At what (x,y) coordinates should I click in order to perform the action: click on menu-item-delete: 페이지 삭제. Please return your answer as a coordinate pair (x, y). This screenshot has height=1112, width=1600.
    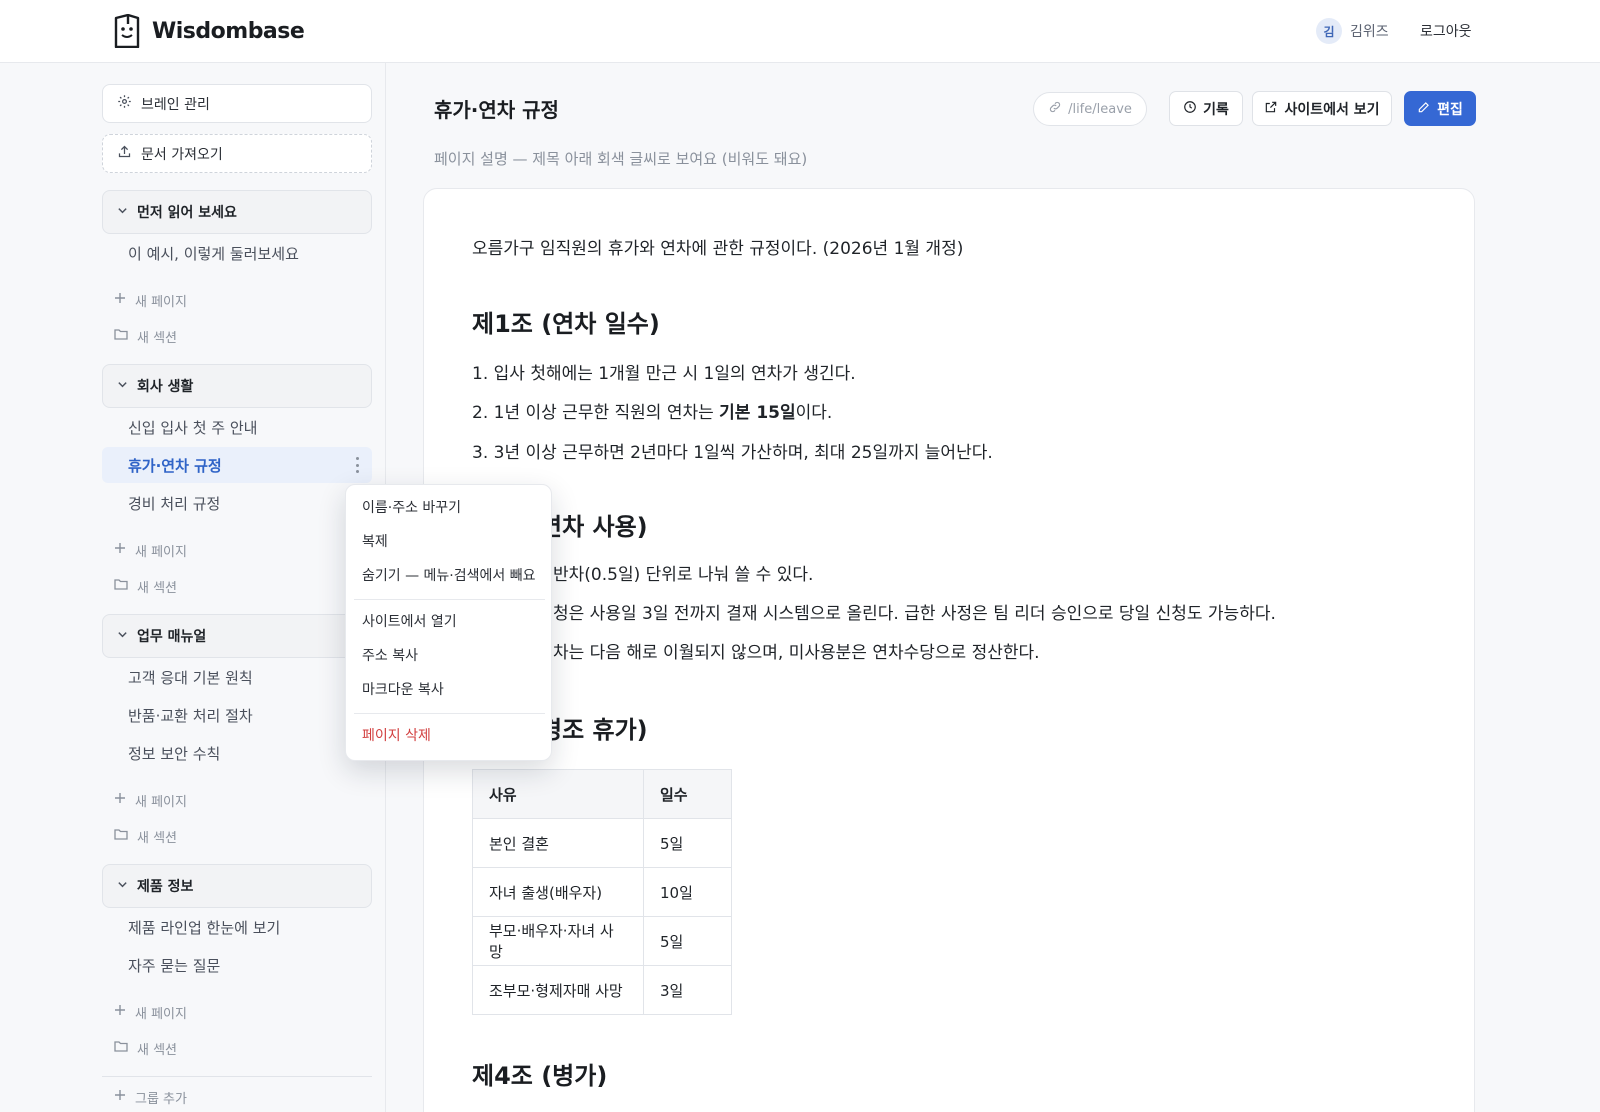
    Looking at the image, I should click on (396, 735).